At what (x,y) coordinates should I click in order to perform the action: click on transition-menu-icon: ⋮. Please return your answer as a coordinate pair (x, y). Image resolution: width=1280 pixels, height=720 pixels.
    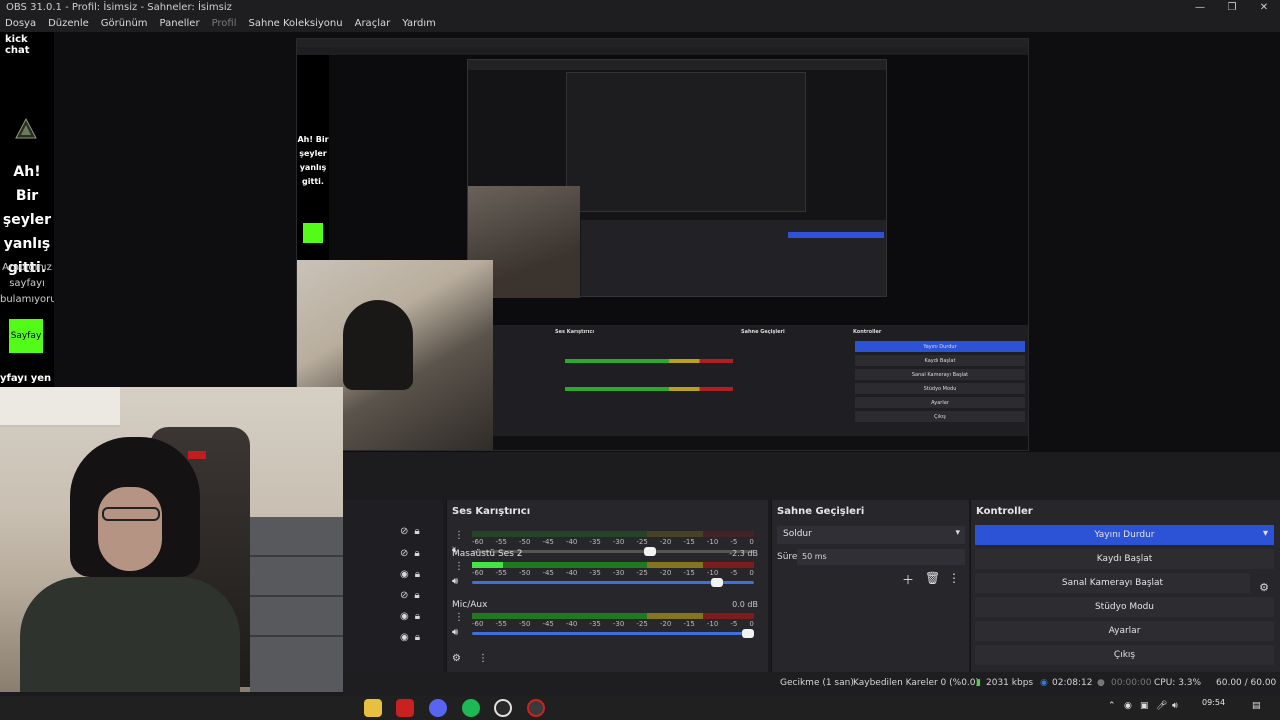
    Looking at the image, I should click on (954, 578).